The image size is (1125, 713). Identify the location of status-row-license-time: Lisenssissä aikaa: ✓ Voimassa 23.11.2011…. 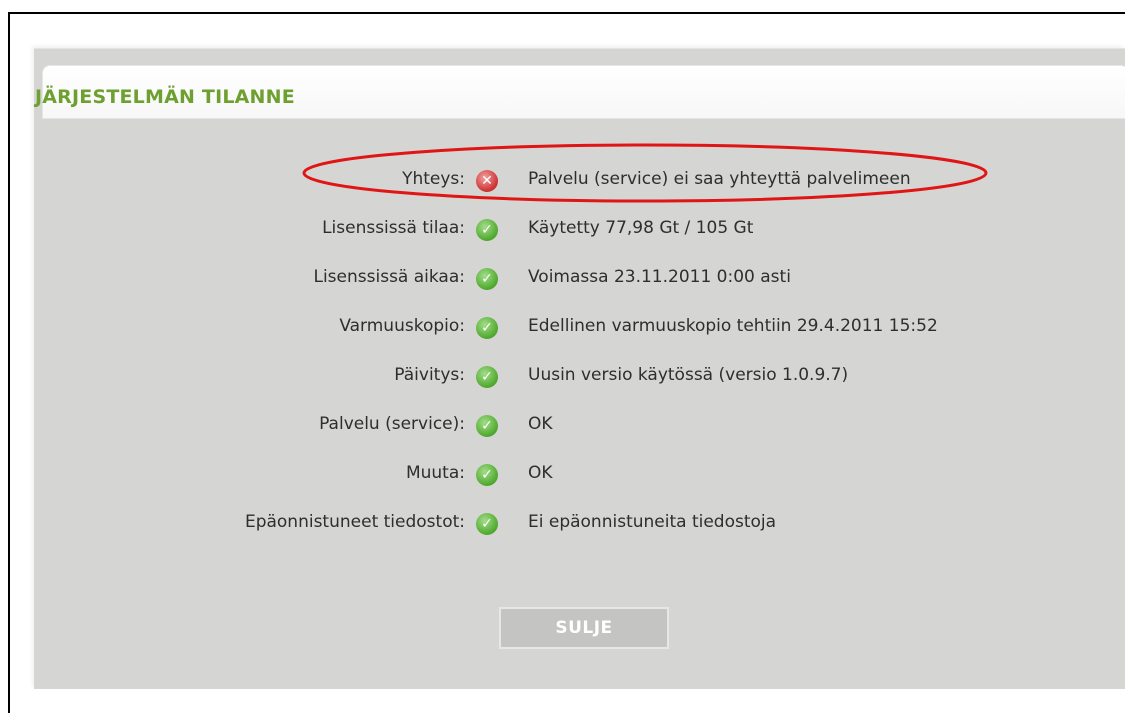
(579, 281).